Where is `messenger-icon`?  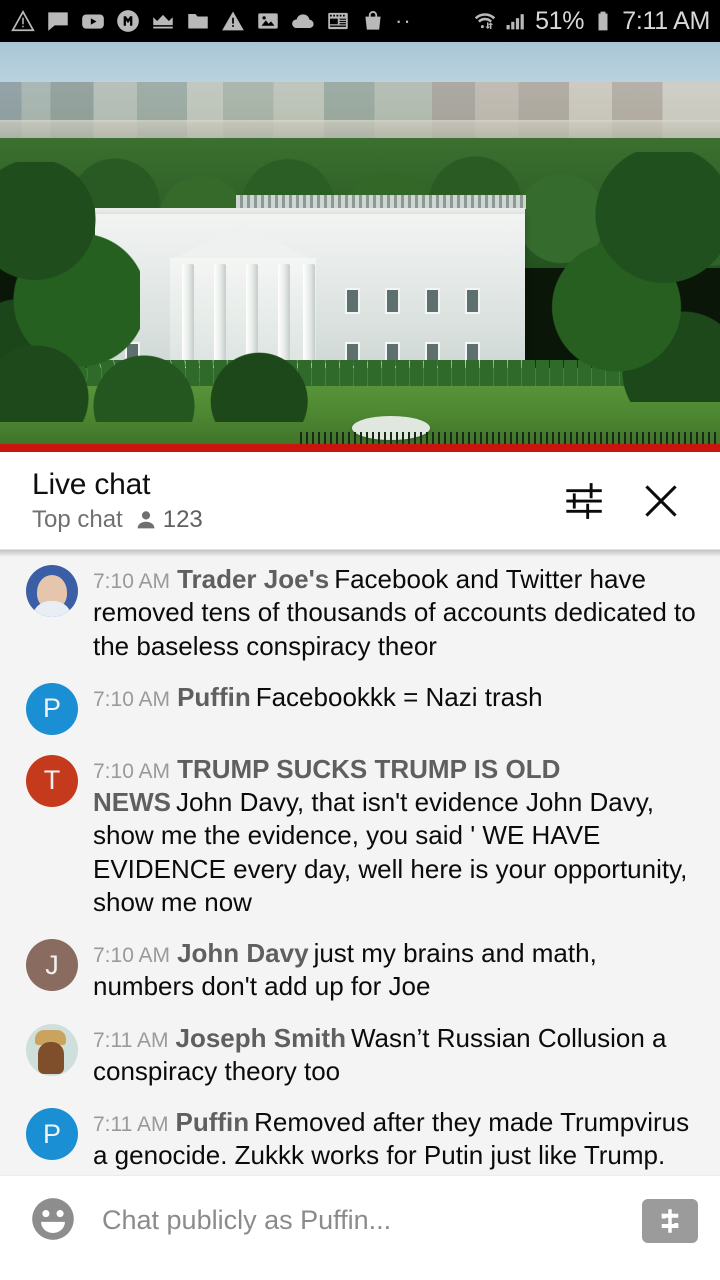 messenger-icon is located at coordinates (128, 21).